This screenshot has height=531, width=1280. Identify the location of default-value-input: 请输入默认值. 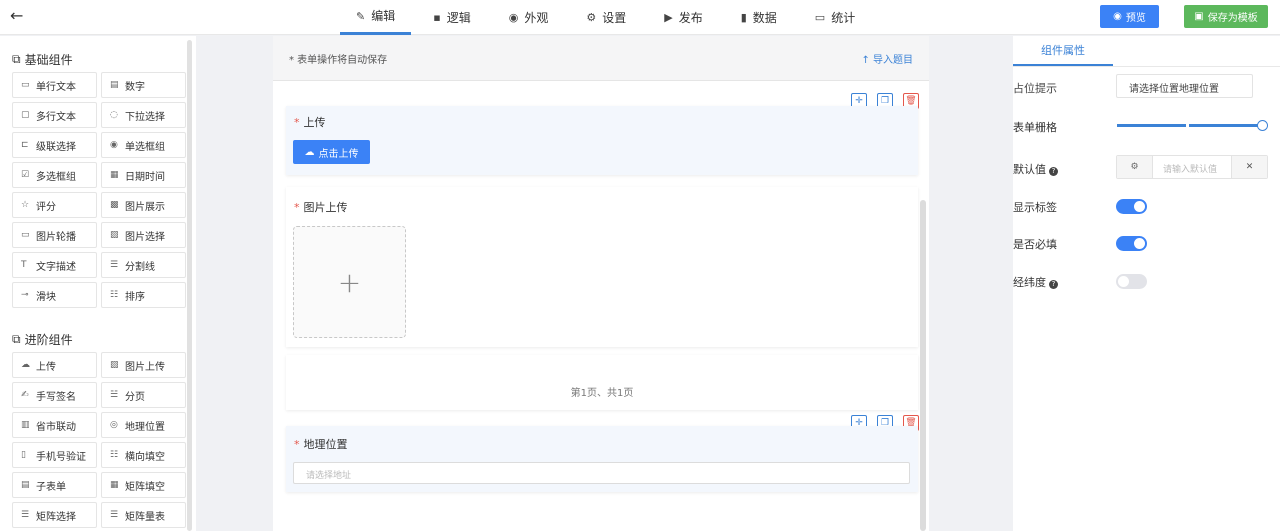
(1192, 167).